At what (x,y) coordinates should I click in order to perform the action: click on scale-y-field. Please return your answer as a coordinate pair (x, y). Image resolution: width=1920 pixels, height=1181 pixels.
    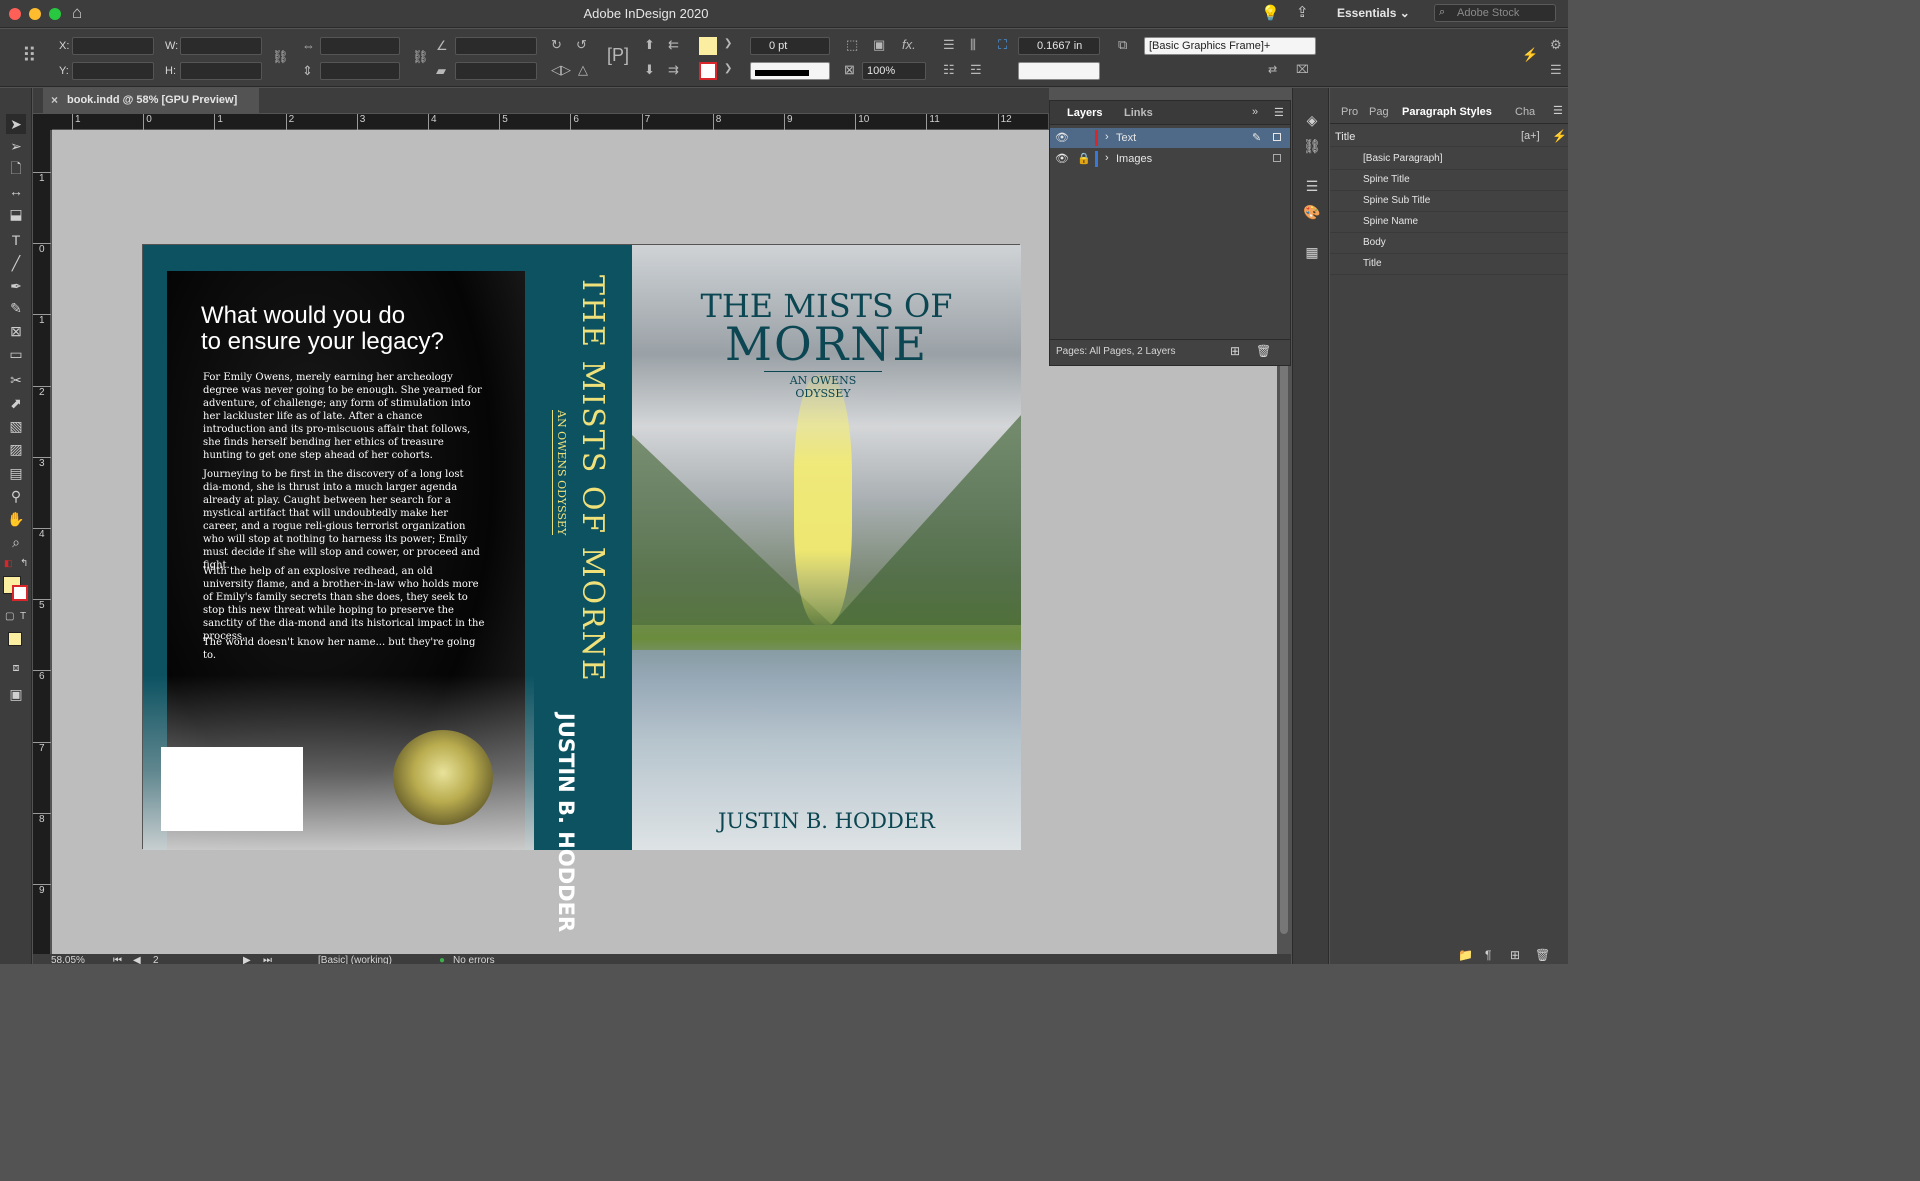
    Looking at the image, I should click on (360, 71).